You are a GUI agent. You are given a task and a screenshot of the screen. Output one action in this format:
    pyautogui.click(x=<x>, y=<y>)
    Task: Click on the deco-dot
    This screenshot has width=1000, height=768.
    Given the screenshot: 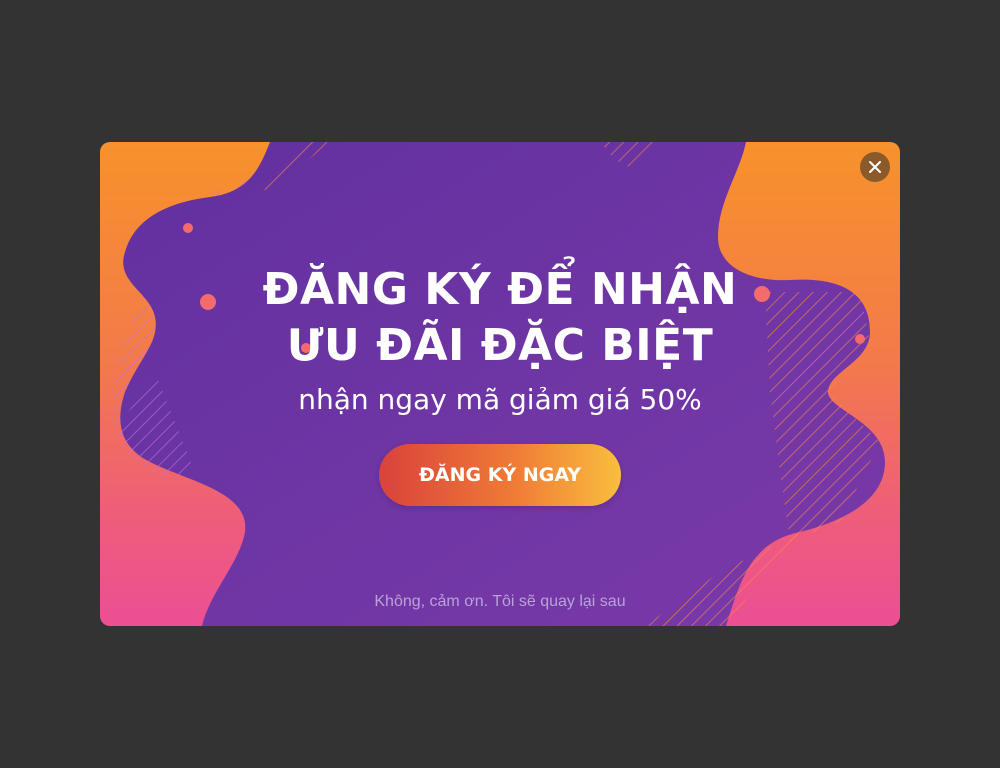 What is the action you would take?
    pyautogui.click(x=188, y=228)
    